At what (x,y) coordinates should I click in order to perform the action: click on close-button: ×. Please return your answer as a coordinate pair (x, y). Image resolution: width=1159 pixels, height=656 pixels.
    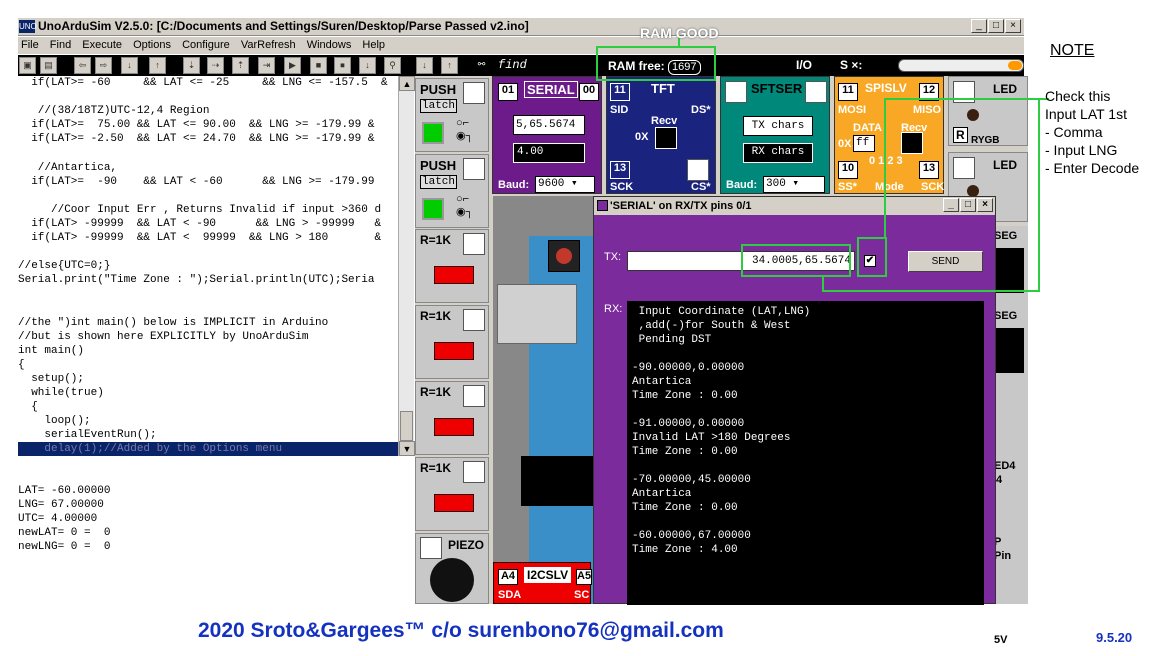
    Looking at the image, I should click on (1013, 26).